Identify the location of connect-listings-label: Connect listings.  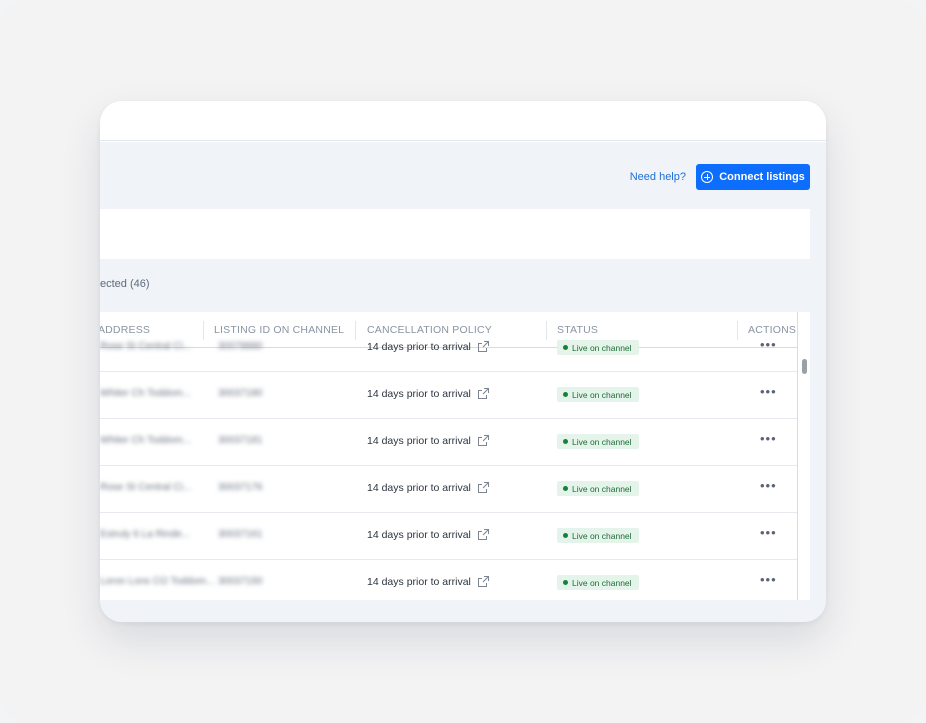
(762, 177).